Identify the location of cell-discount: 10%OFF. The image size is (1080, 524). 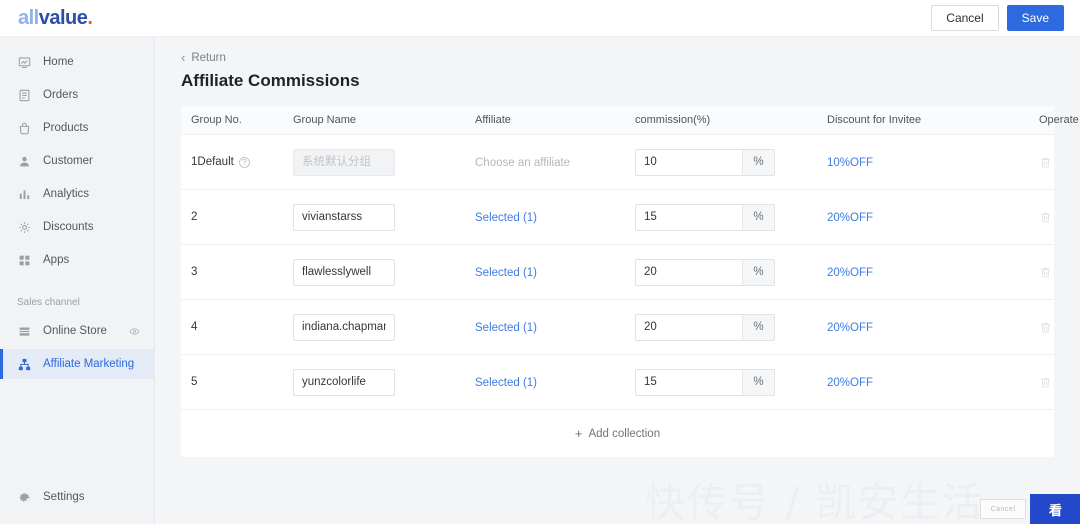
(933, 162).